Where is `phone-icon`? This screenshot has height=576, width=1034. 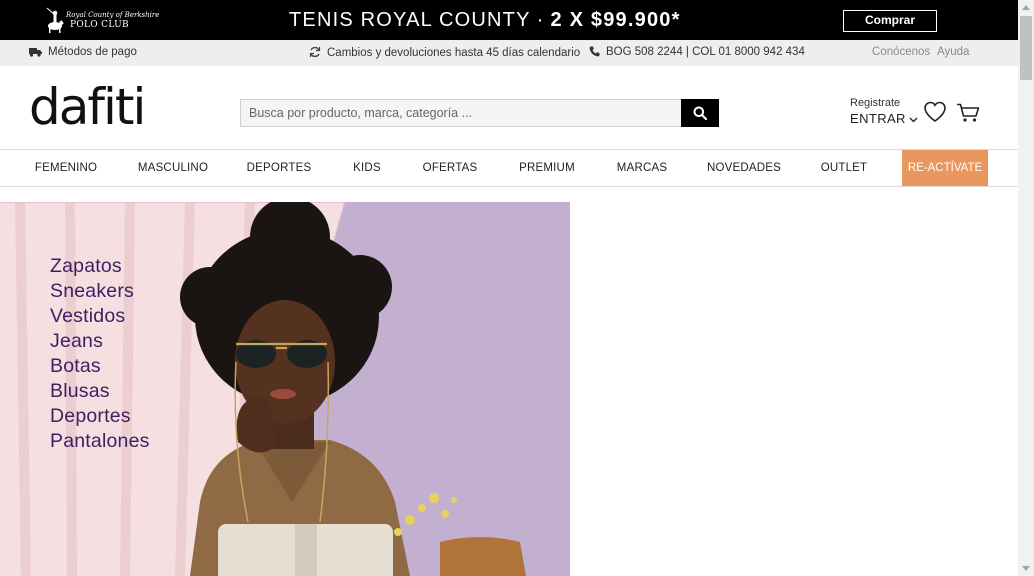
phone-icon is located at coordinates (594, 51).